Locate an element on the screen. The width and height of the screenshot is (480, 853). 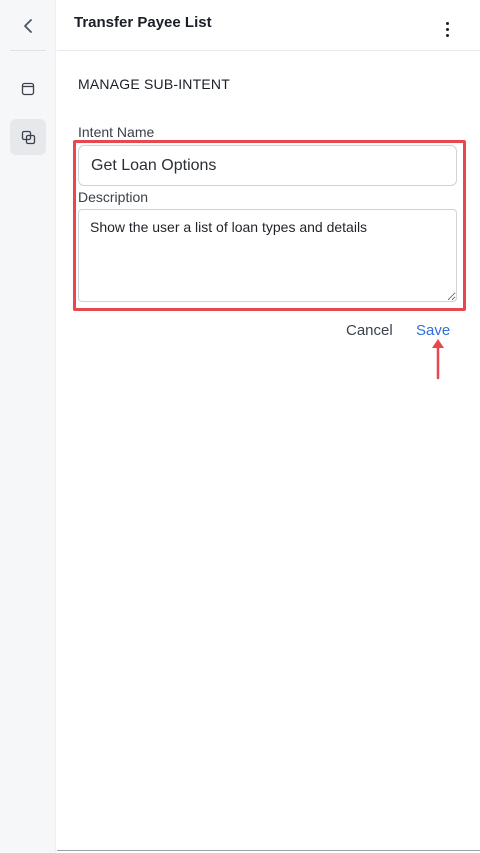
cancel-button: Cancel is located at coordinates (369, 330).